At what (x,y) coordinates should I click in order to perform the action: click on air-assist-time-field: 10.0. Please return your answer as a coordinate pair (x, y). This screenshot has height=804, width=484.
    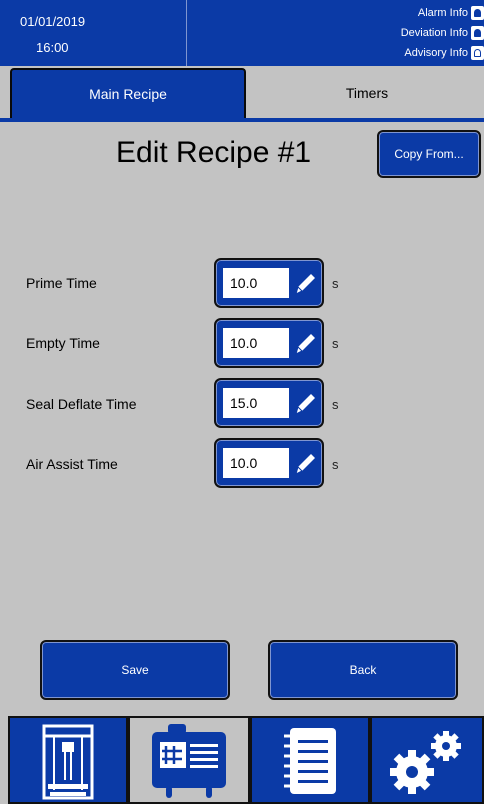
    Looking at the image, I should click on (269, 463).